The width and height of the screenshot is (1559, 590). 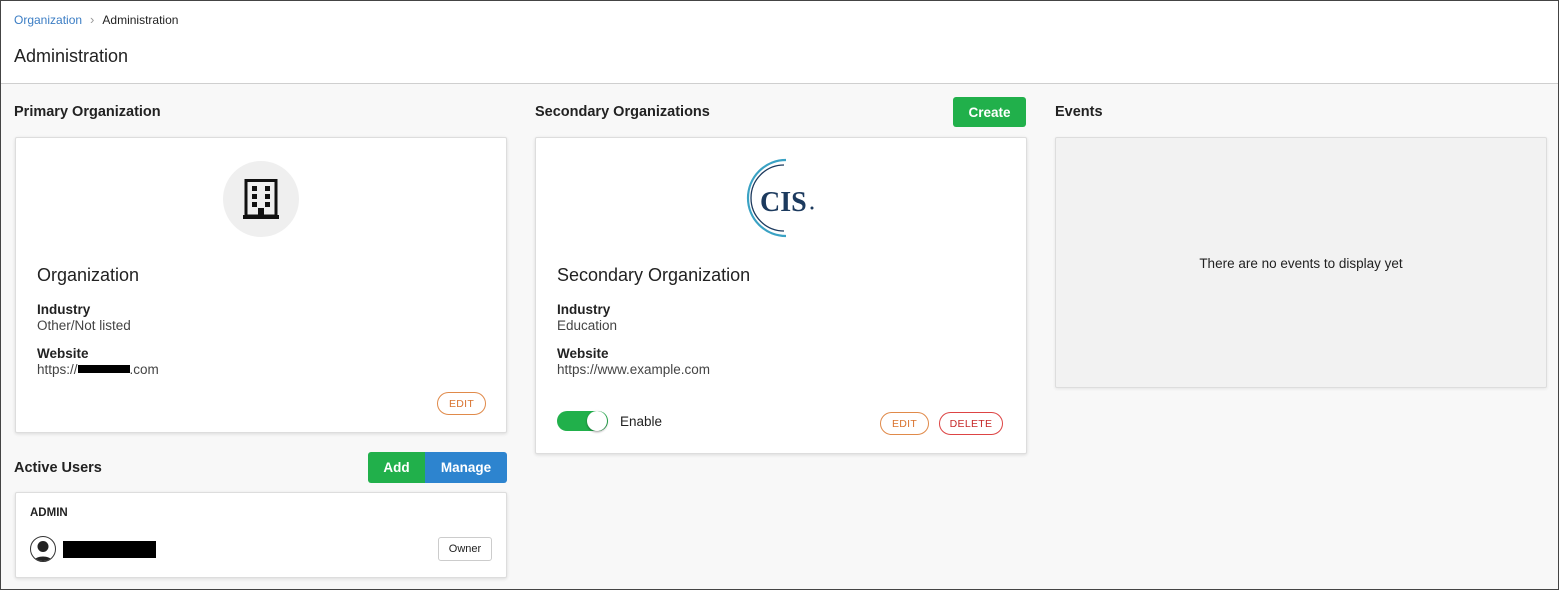 What do you see at coordinates (63, 353) in the screenshot?
I see `primary-website-label: Website` at bounding box center [63, 353].